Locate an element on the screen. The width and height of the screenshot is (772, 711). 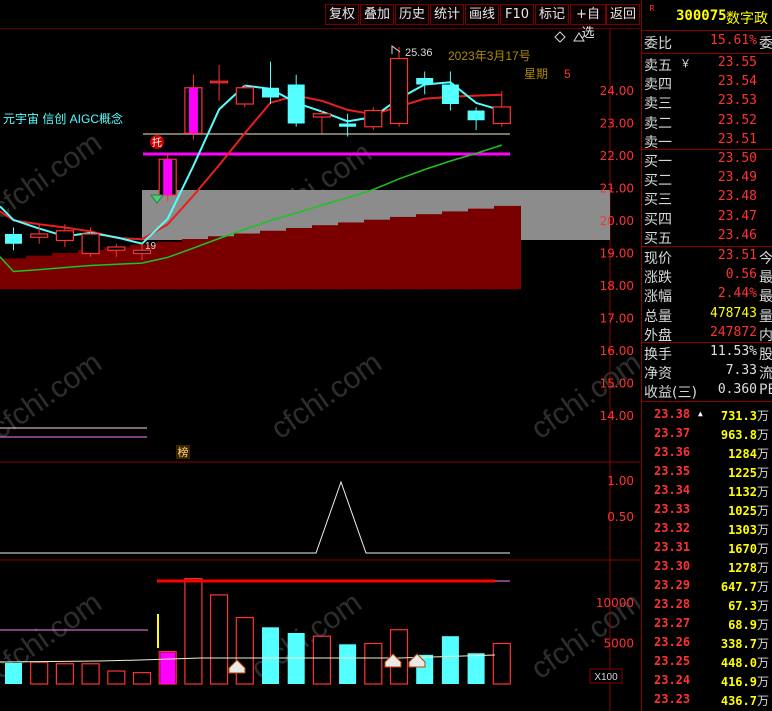
tick-volume: 1132万 is located at coordinates (748, 492).